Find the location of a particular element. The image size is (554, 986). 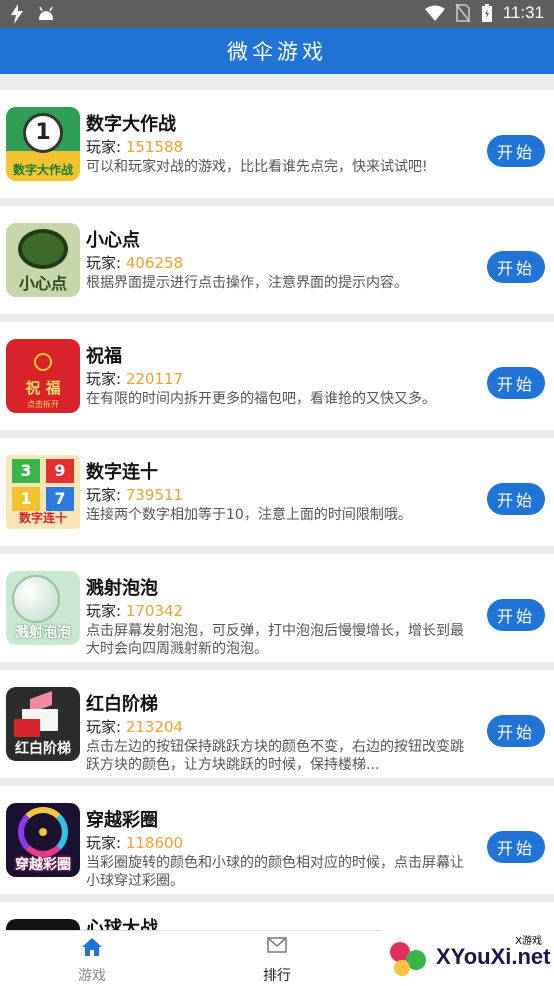

game-description: 连接两个数字相加等于10，注意上面的时间限制哦。 is located at coordinates (249, 515).